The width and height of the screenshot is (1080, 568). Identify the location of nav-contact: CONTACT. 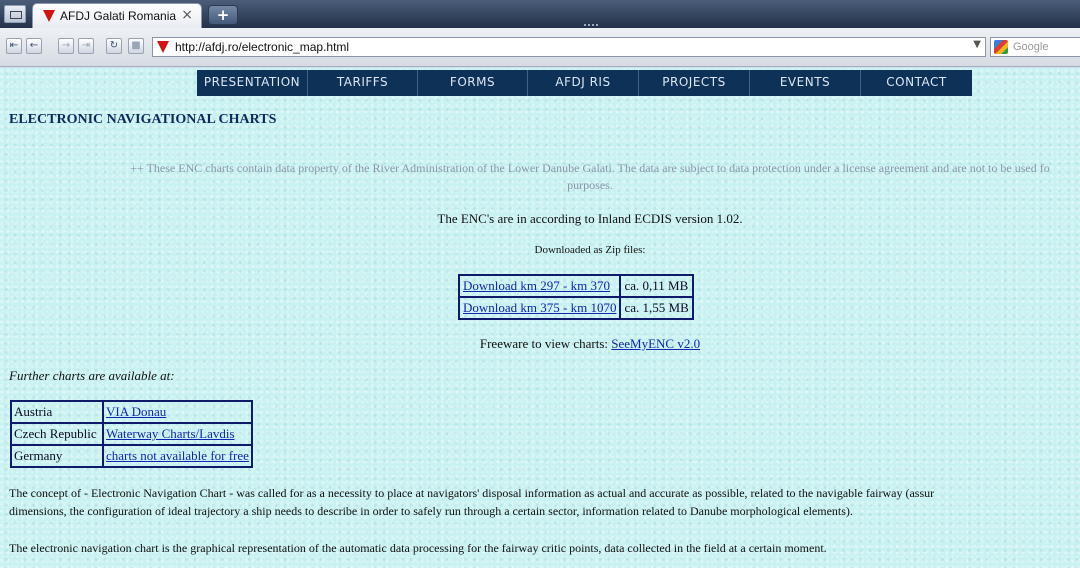
(916, 83).